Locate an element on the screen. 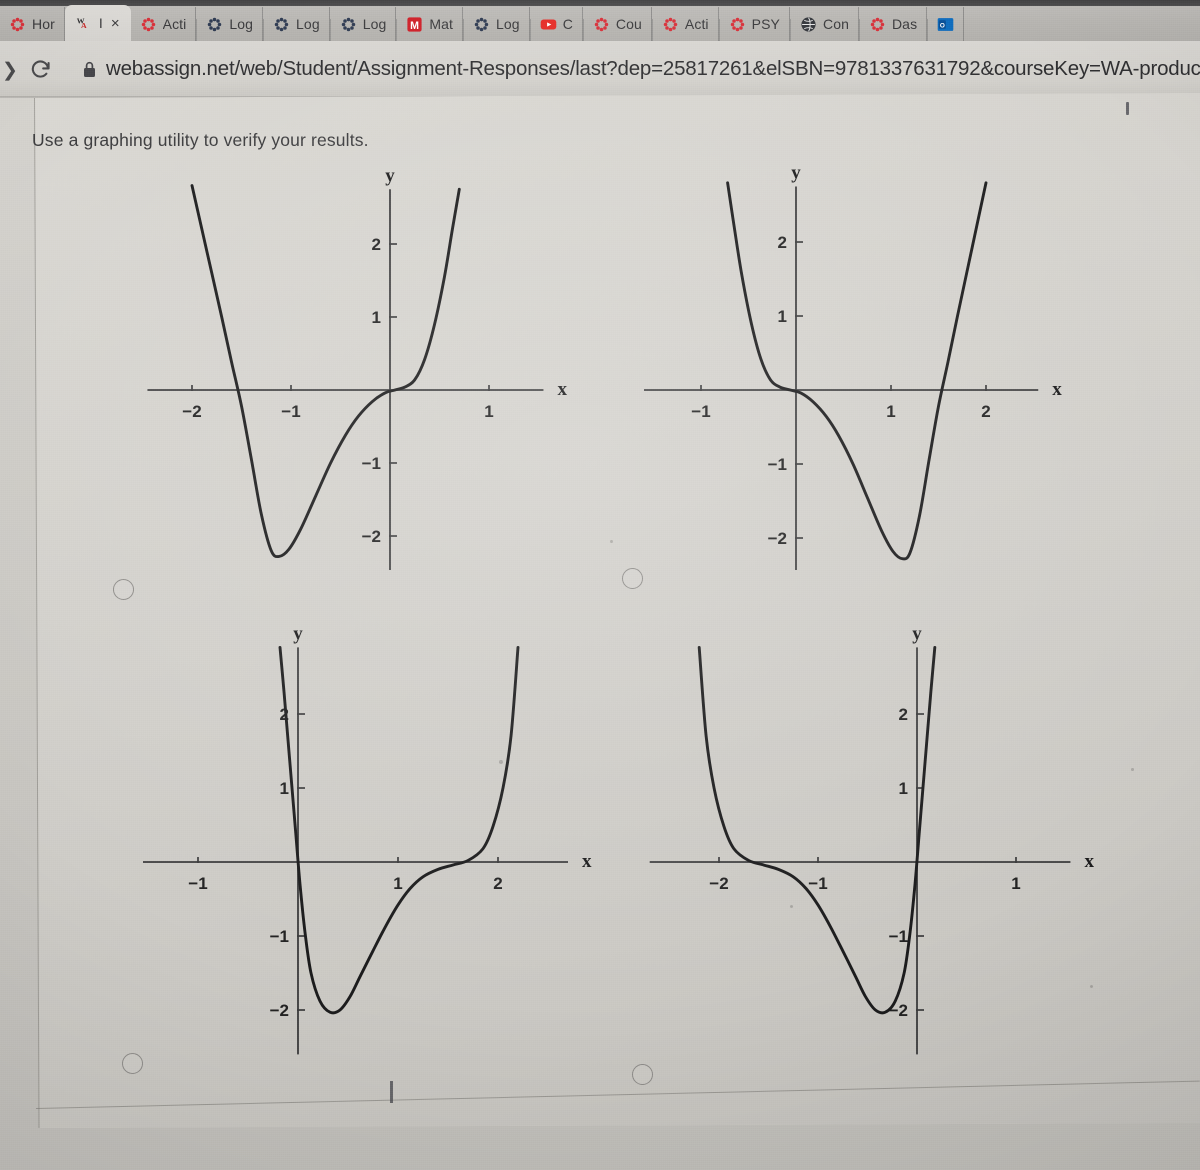 The width and height of the screenshot is (1200, 1170). graph-choice-b: −1 1 2 2 1 −1 −2 x y is located at coordinates (866, 360).